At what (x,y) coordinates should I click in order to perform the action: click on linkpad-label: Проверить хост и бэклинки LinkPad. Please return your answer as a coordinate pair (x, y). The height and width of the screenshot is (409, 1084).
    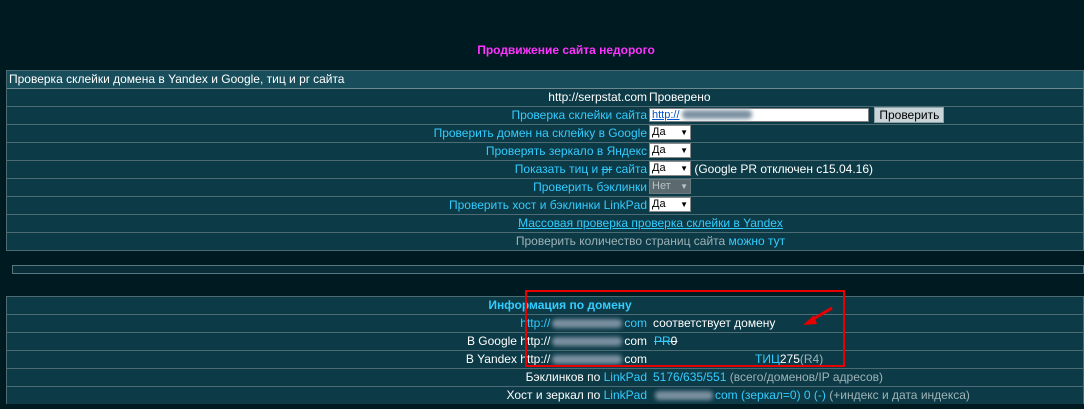
    Looking at the image, I should click on (548, 205).